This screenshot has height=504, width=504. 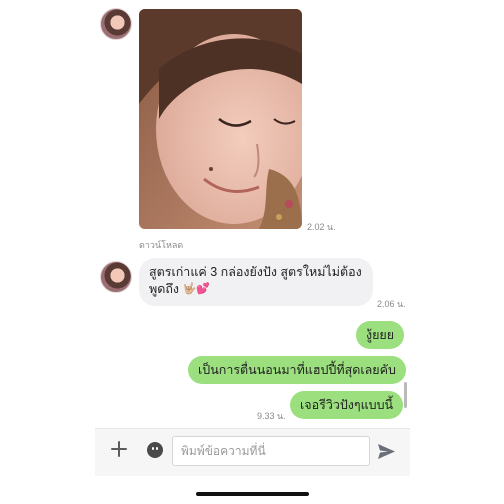 What do you see at coordinates (256, 289) in the screenshot?
I see `incoming-message-line-2: พูดถึง 🤟🏼💕` at bounding box center [256, 289].